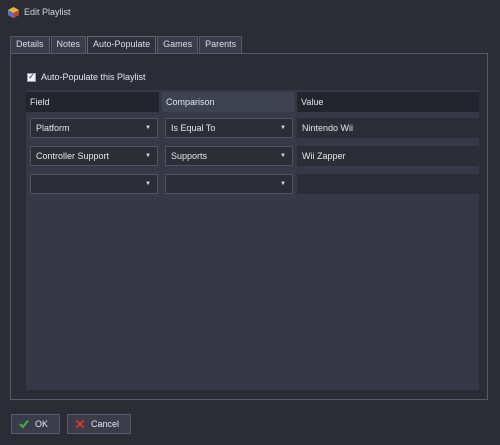 The width and height of the screenshot is (500, 445). I want to click on field-dropdown: ▼, so click(94, 184).